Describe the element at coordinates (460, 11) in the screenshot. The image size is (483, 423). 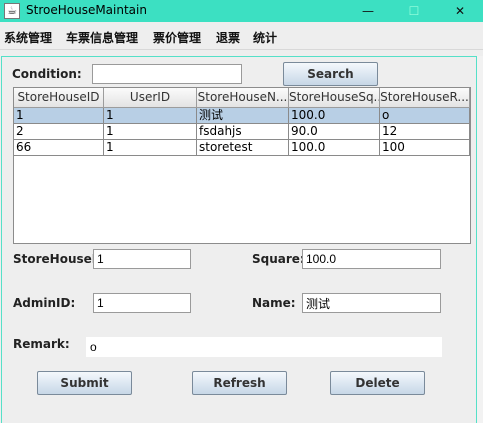
I see `close-button: ✕` at that location.